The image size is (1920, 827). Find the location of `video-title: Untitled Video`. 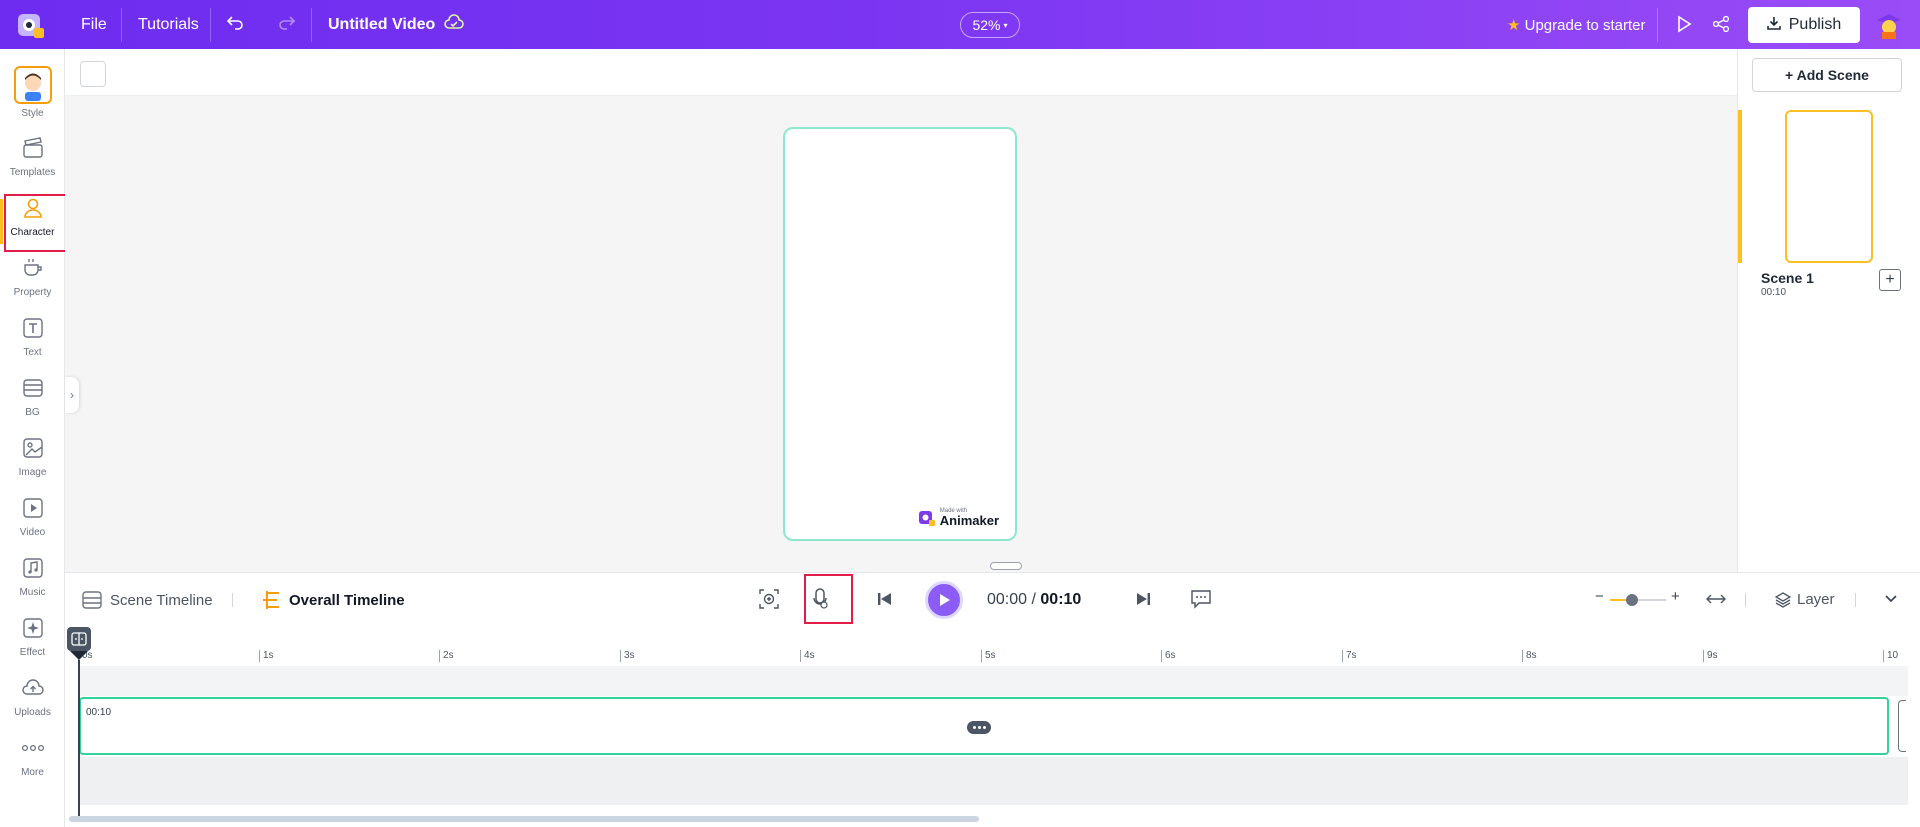

video-title: Untitled Video is located at coordinates (381, 25).